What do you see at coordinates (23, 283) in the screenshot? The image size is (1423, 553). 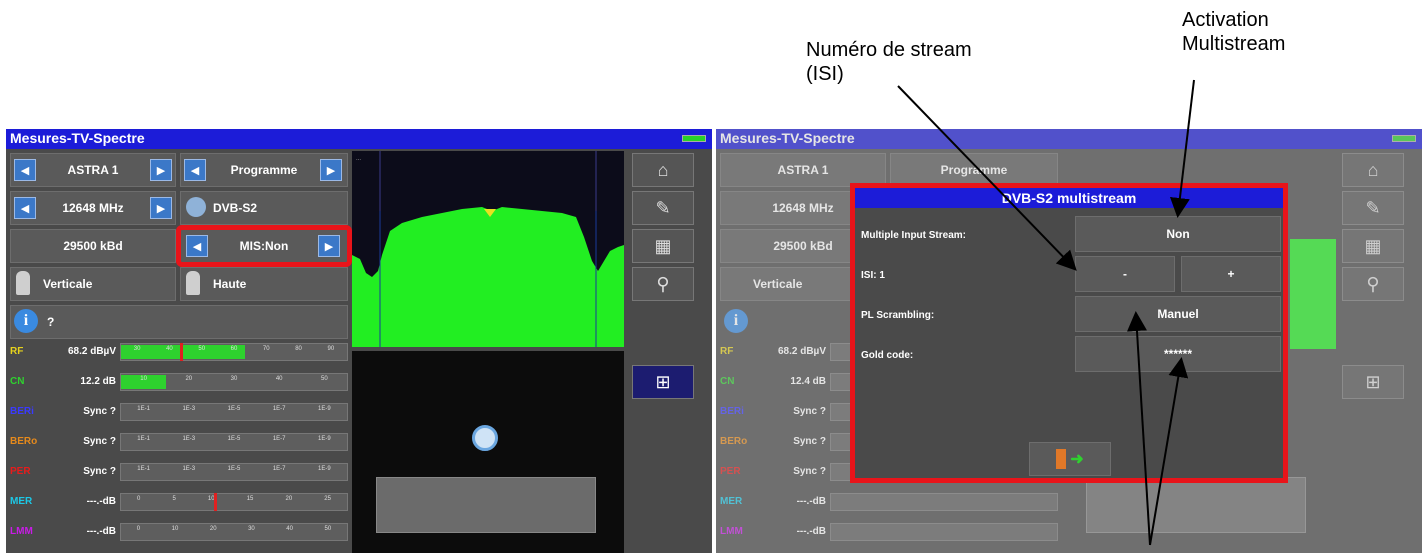 I see `lnb-icon` at bounding box center [23, 283].